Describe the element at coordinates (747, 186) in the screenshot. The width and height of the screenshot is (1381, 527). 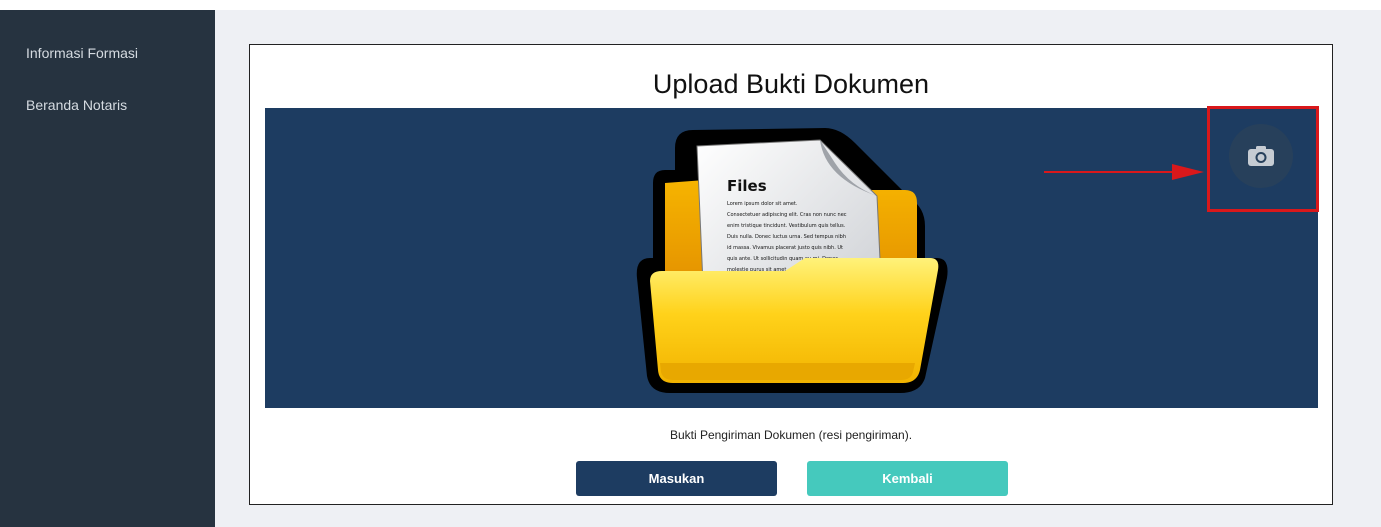
I see `files-heading: Files` at that location.